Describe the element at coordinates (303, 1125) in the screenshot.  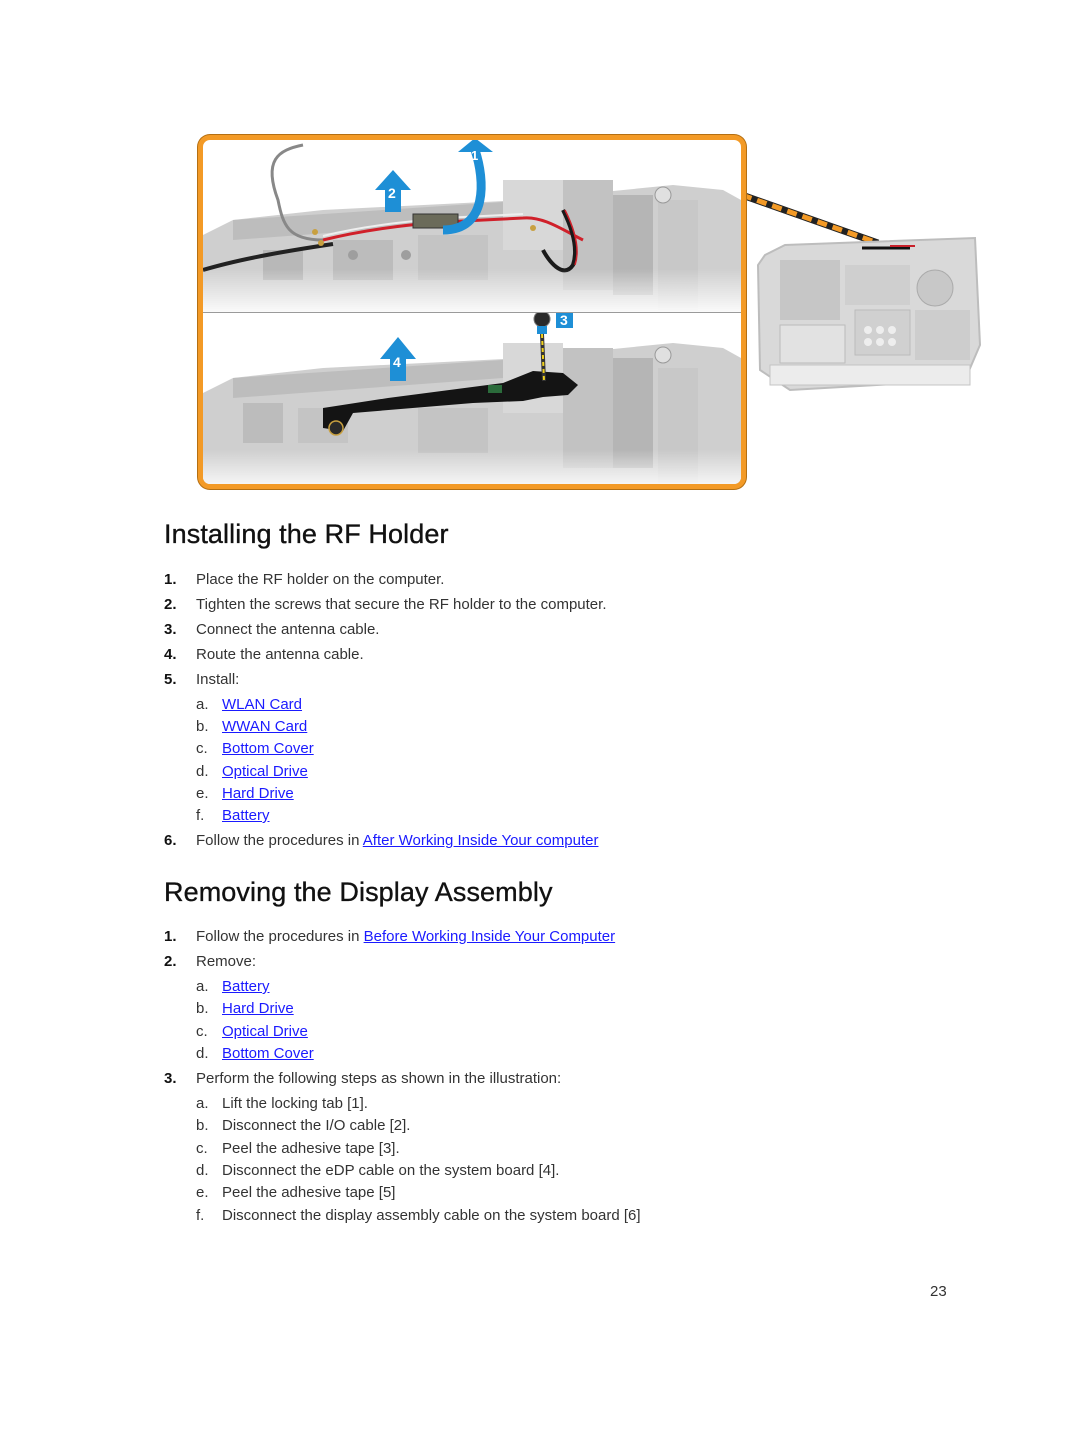
I see `illustration-step-b: b. Disconnect the I/O cable [2].` at that location.